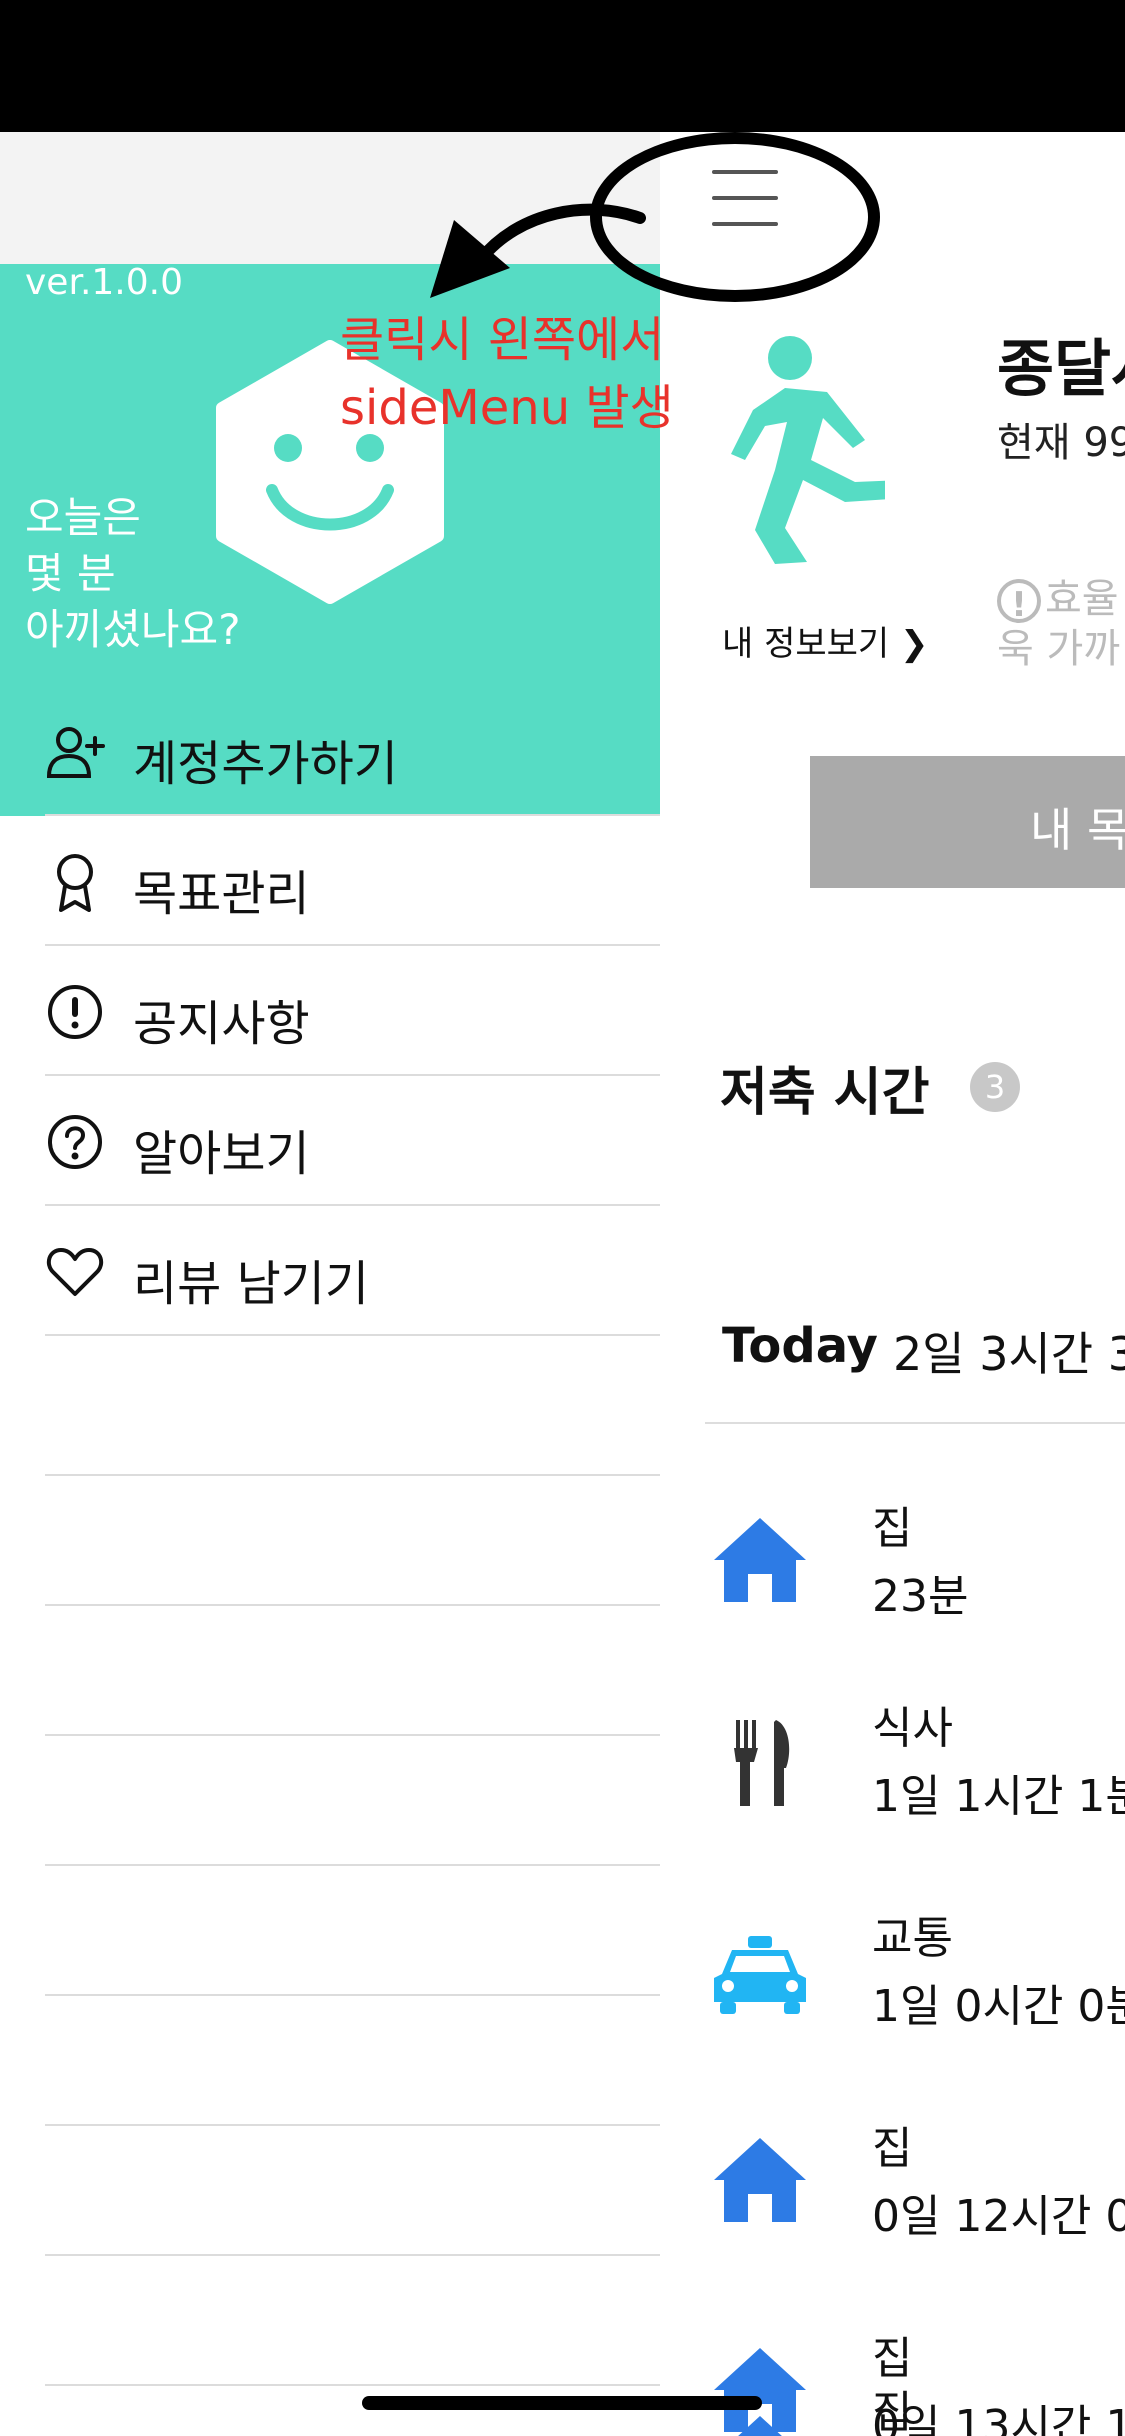  What do you see at coordinates (967, 822) in the screenshot?
I see `goal-button: 내 목` at bounding box center [967, 822].